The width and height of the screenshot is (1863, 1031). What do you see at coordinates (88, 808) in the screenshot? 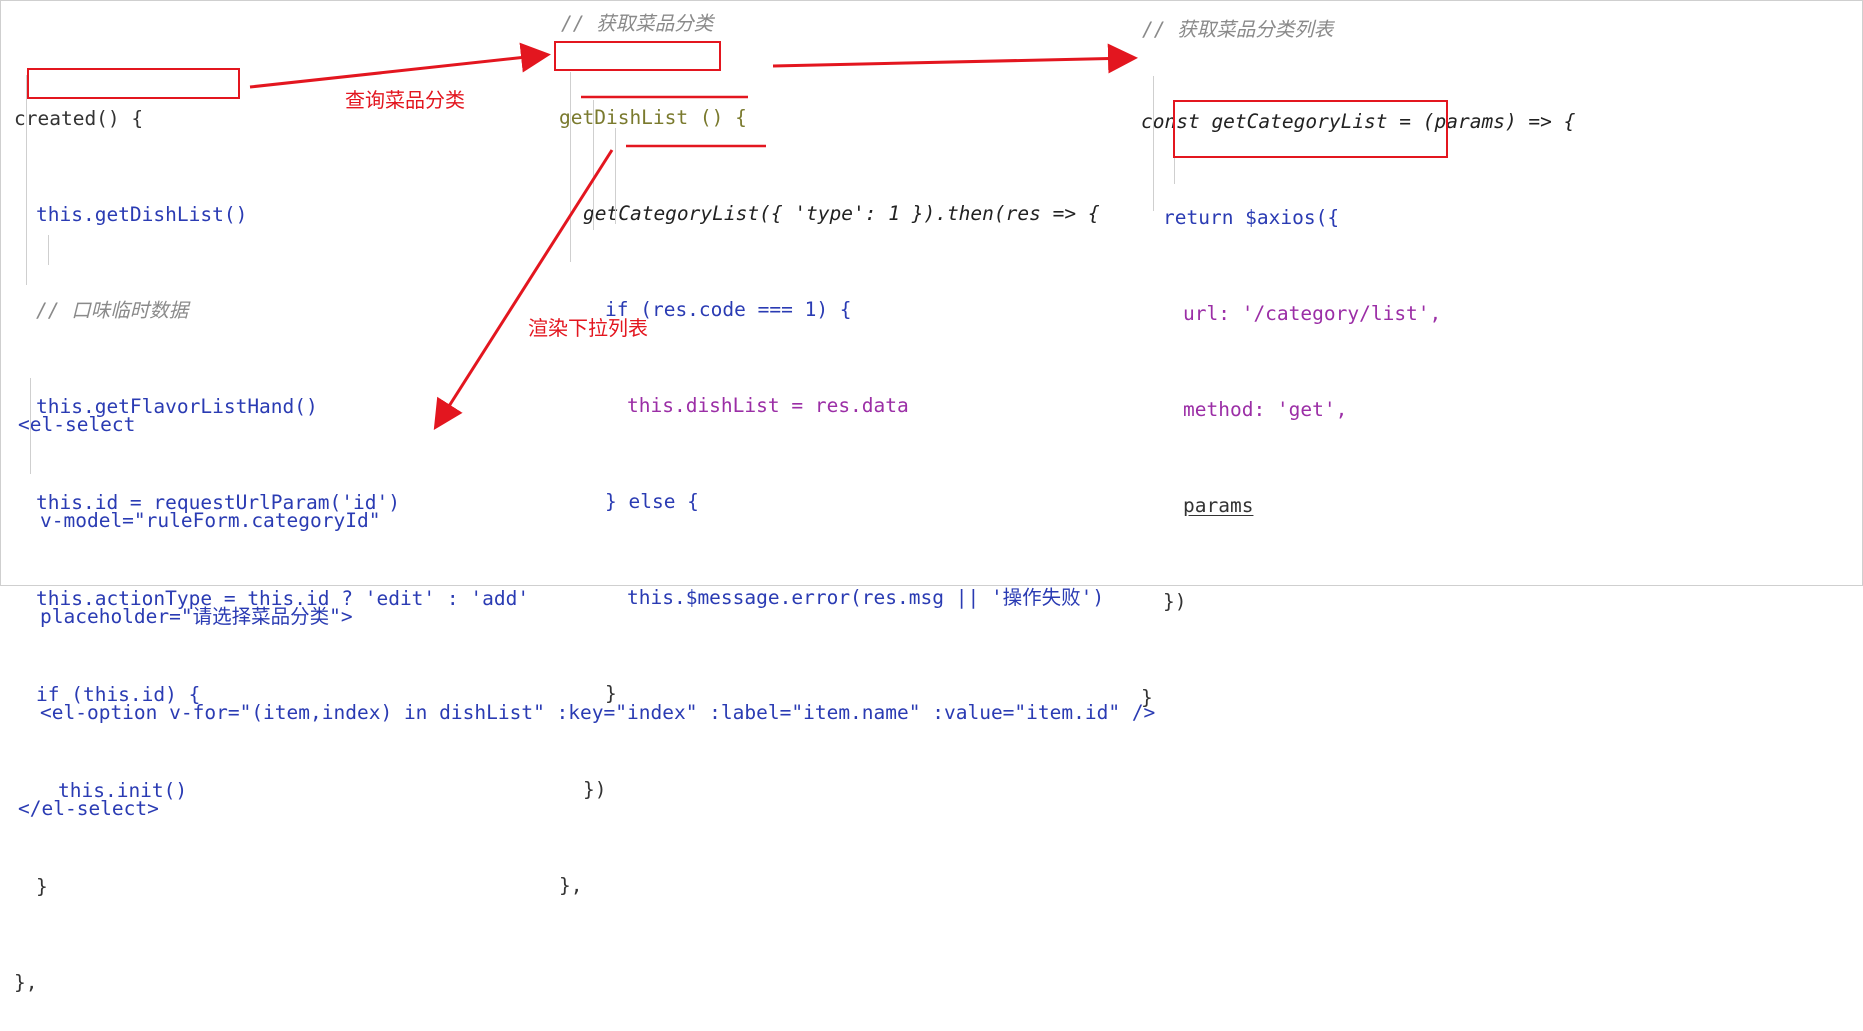
I see `code-line: </el-select>` at bounding box center [88, 808].